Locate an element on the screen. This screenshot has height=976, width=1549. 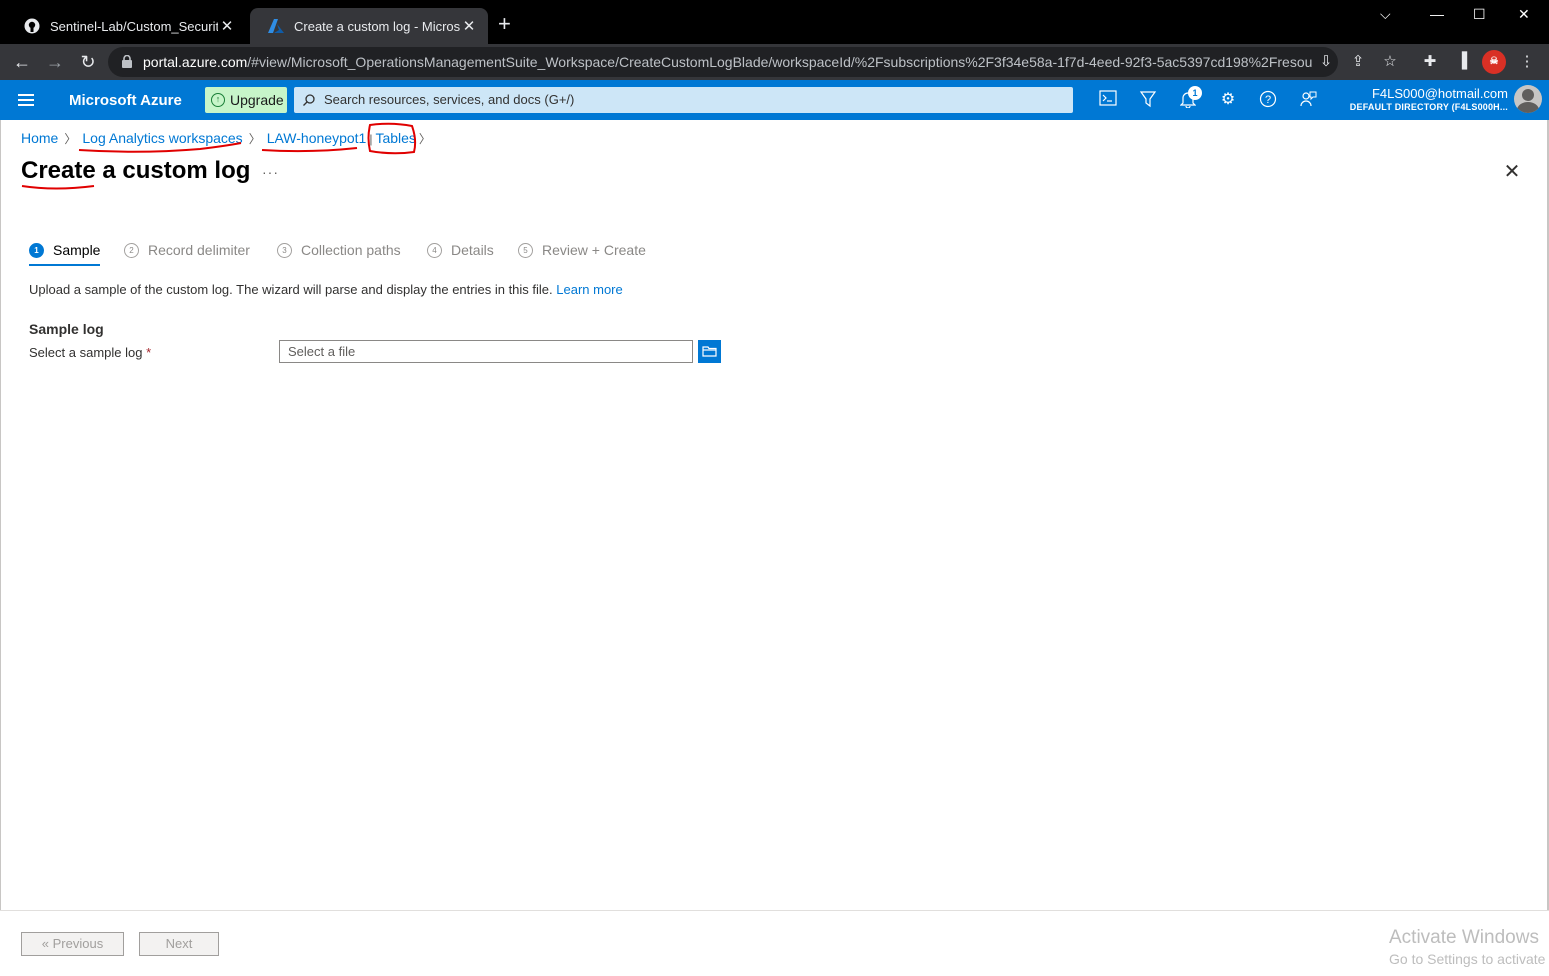
tab-search-icon: ⌵ is located at coordinates (1385, 14).